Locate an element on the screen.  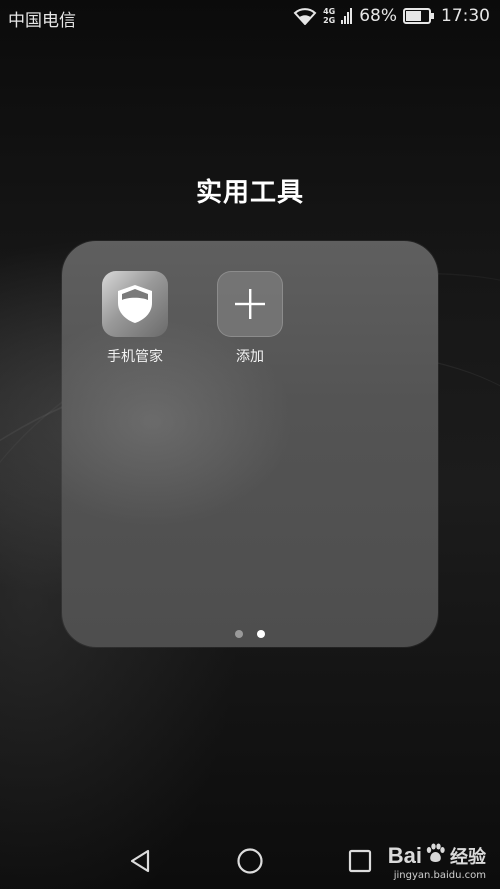
add-app-button: 添加 is located at coordinates (250, 318).